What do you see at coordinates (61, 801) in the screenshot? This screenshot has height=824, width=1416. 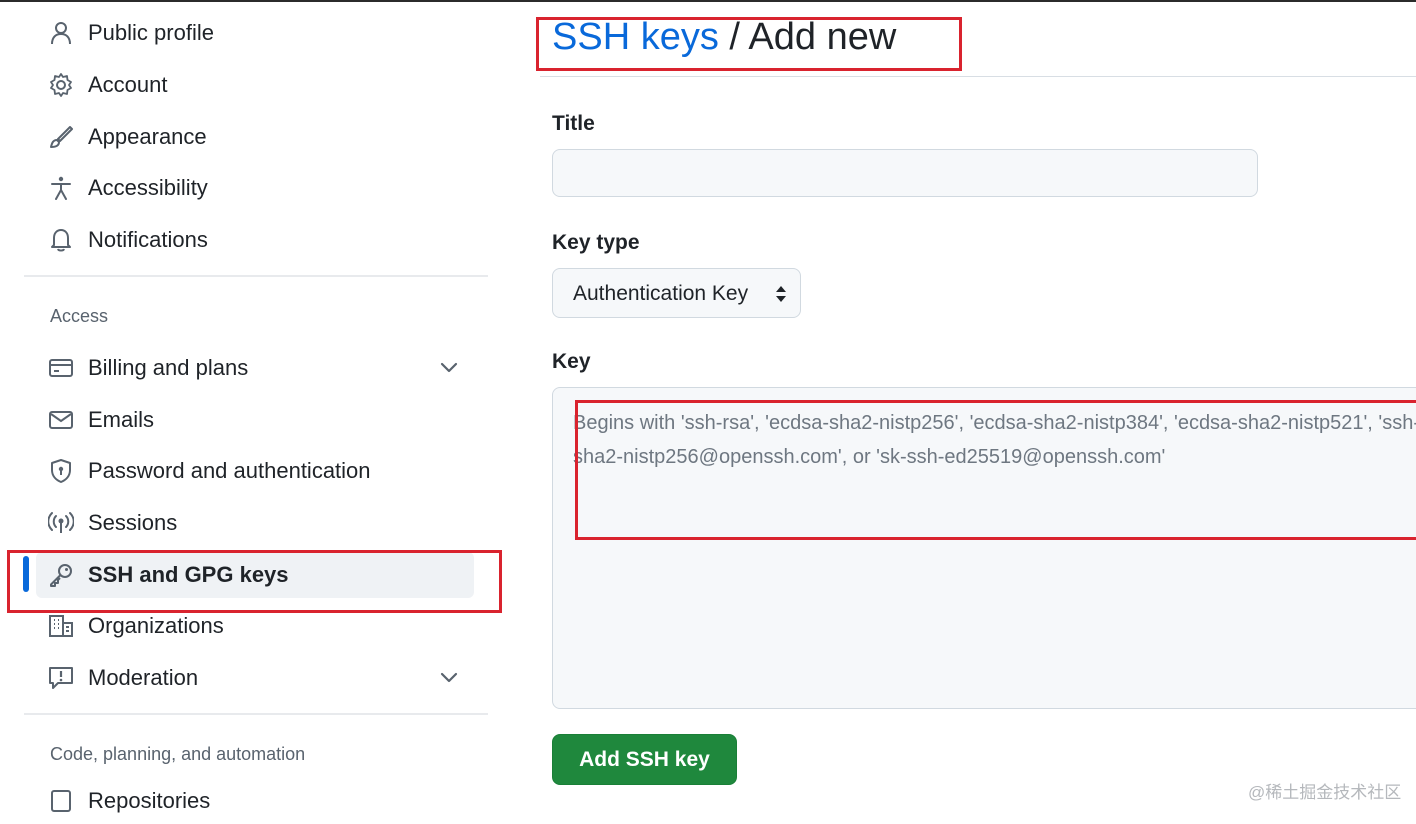 I see `repo-icon` at bounding box center [61, 801].